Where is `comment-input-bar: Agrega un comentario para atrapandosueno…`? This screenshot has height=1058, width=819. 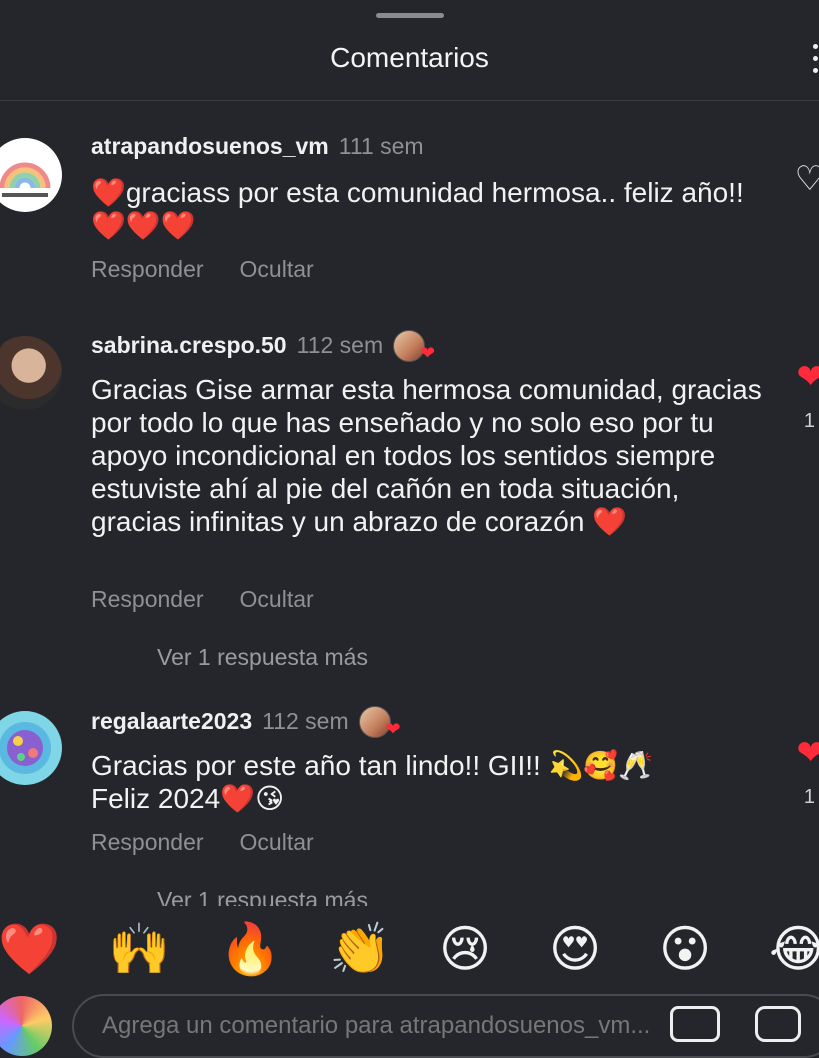 comment-input-bar: Agrega un comentario para atrapandosueno… is located at coordinates (409, 1008).